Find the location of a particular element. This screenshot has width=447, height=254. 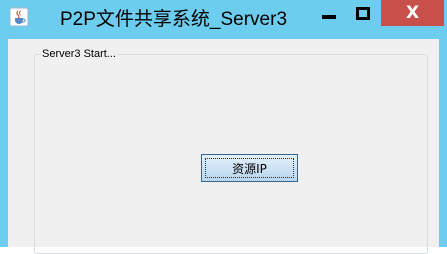

close-icon: X is located at coordinates (412, 12).